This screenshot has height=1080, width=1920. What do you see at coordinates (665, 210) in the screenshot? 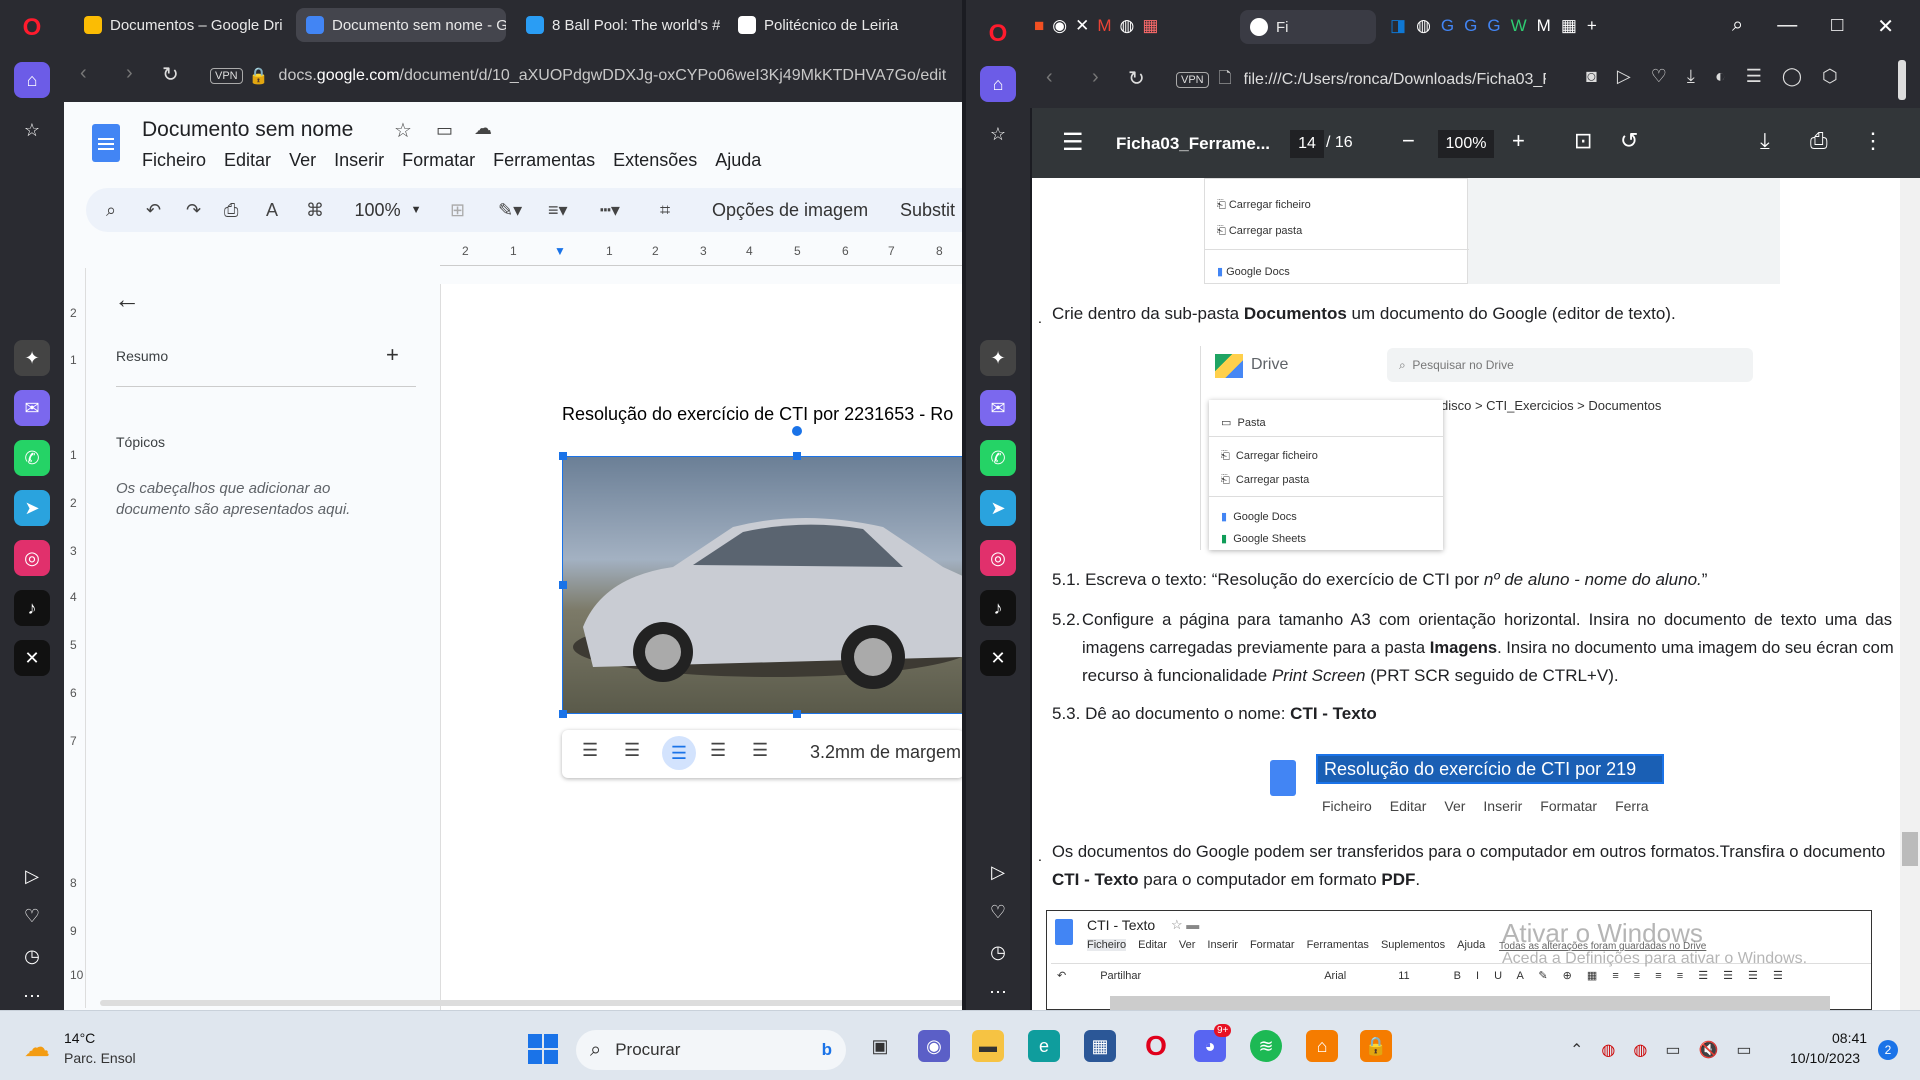
I see `crop-icon: ⌗` at bounding box center [665, 210].